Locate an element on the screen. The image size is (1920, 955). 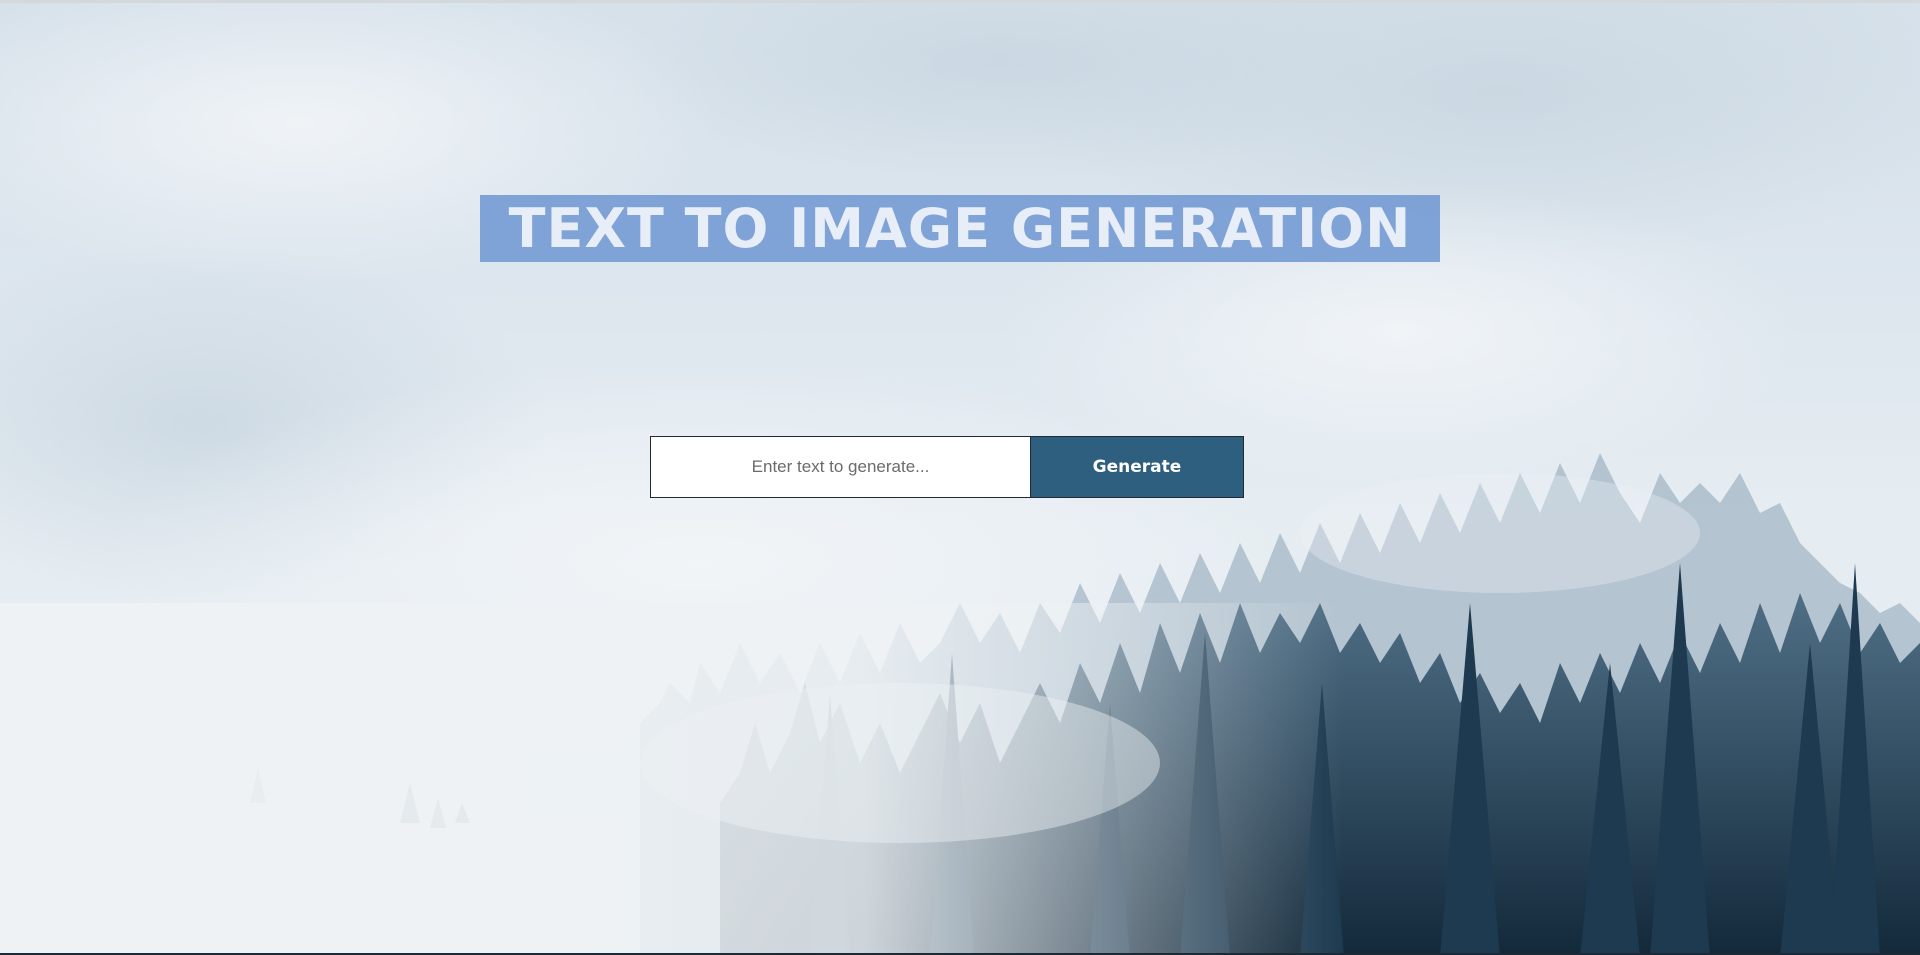
title-banner: TEXT TO IMAGE GENERATION is located at coordinates (960, 228).